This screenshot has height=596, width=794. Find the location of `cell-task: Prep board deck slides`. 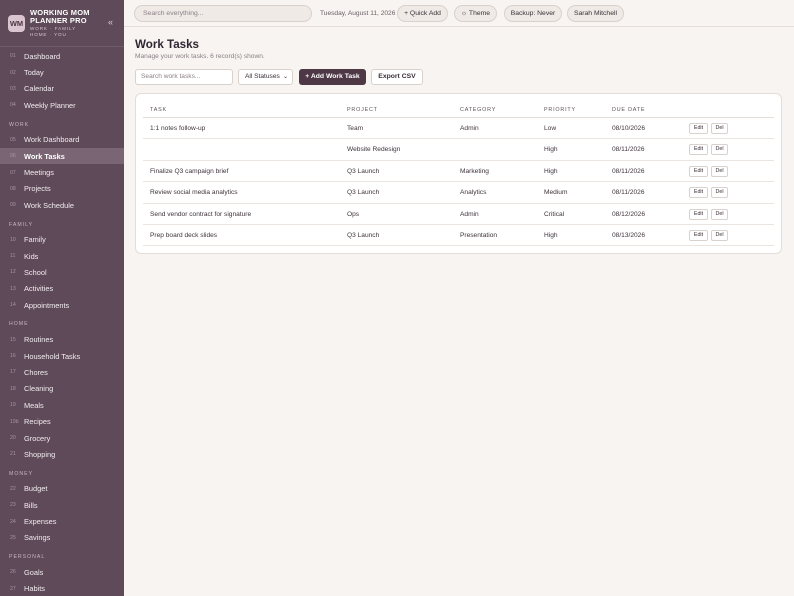

cell-task: Prep board deck slides is located at coordinates (184, 235).